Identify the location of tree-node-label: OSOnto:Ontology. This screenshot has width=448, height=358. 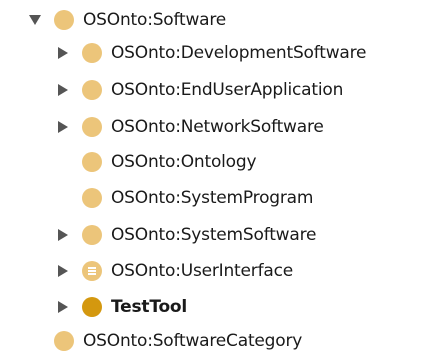
(184, 162).